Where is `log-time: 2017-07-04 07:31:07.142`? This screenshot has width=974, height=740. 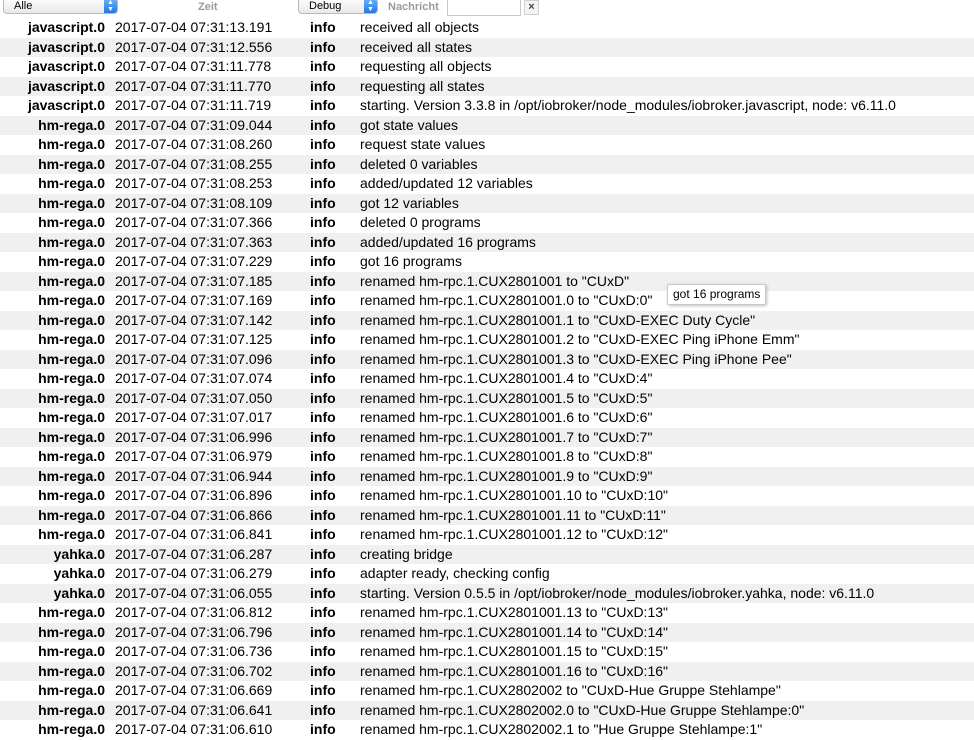 log-time: 2017-07-04 07:31:07.142 is located at coordinates (194, 319).